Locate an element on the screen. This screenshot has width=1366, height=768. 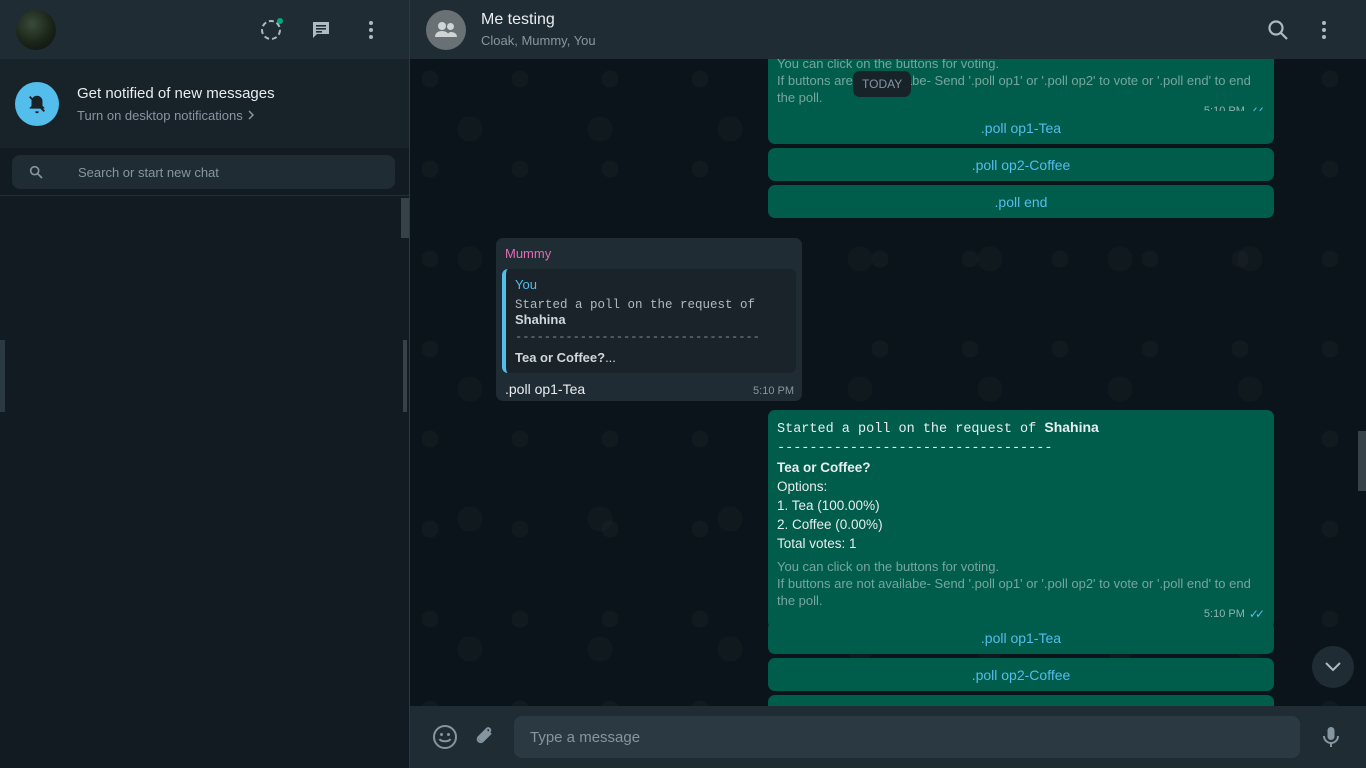
notification-badge is located at coordinates (37, 103).